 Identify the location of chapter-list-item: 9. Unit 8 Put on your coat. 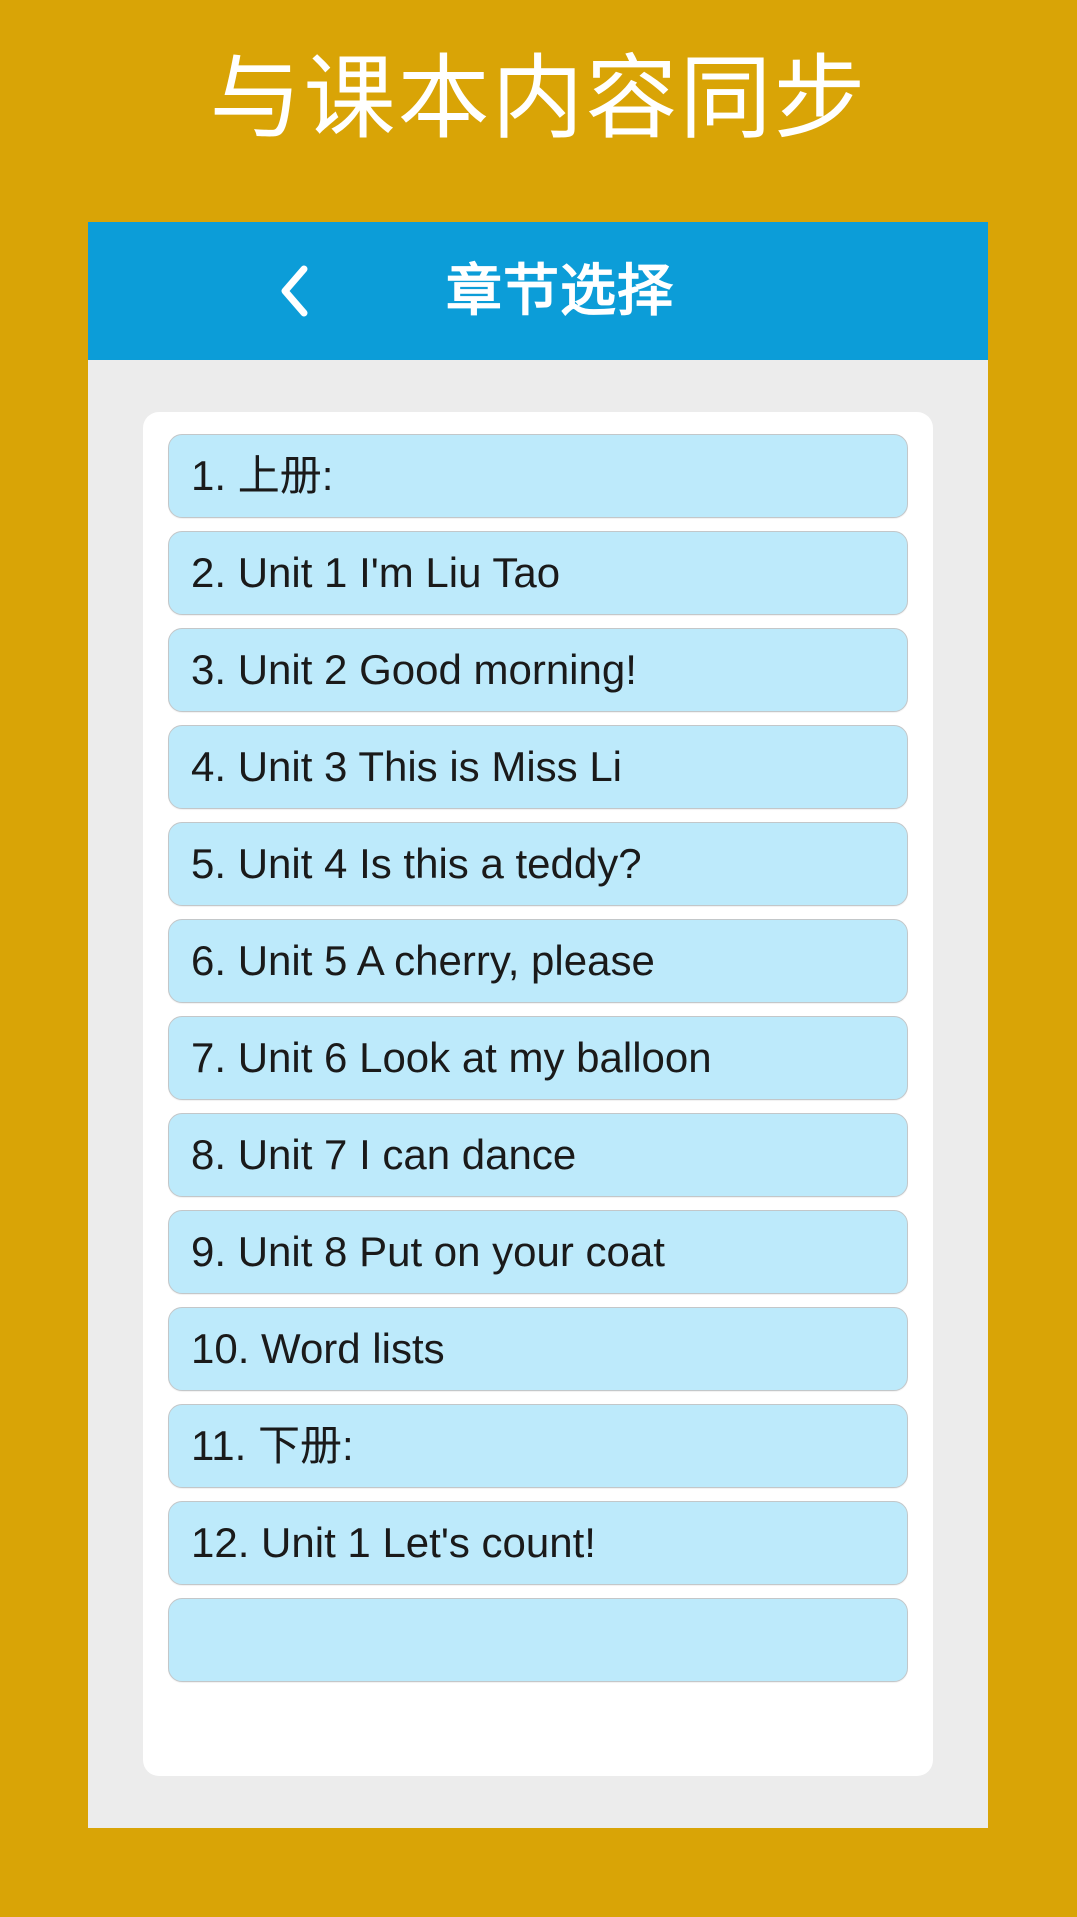
(538, 1252).